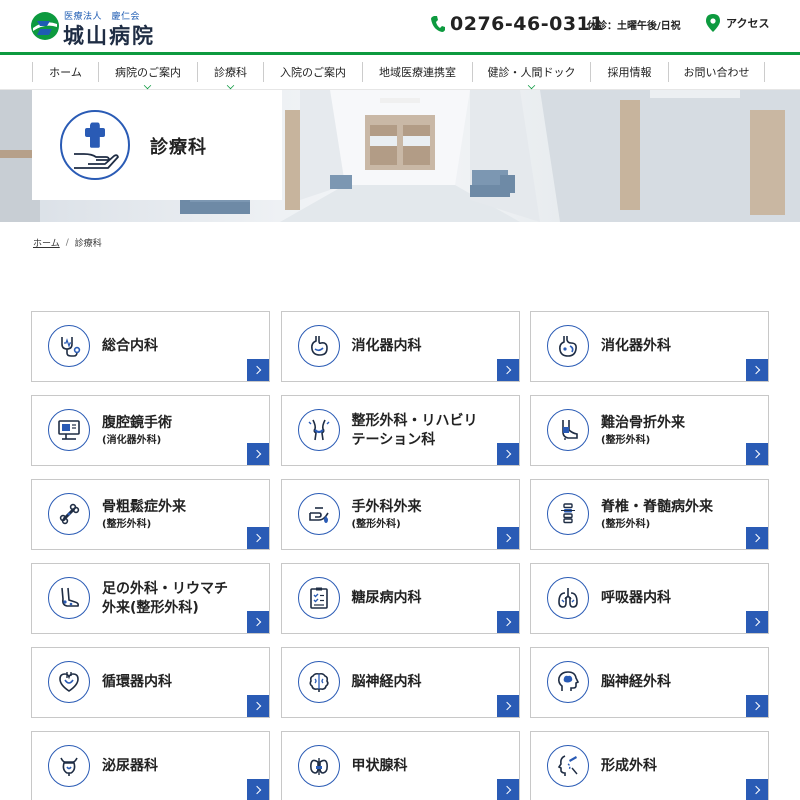 The height and width of the screenshot is (800, 800). What do you see at coordinates (132, 440) in the screenshot?
I see `department-subtitle: (消化器外科)` at bounding box center [132, 440].